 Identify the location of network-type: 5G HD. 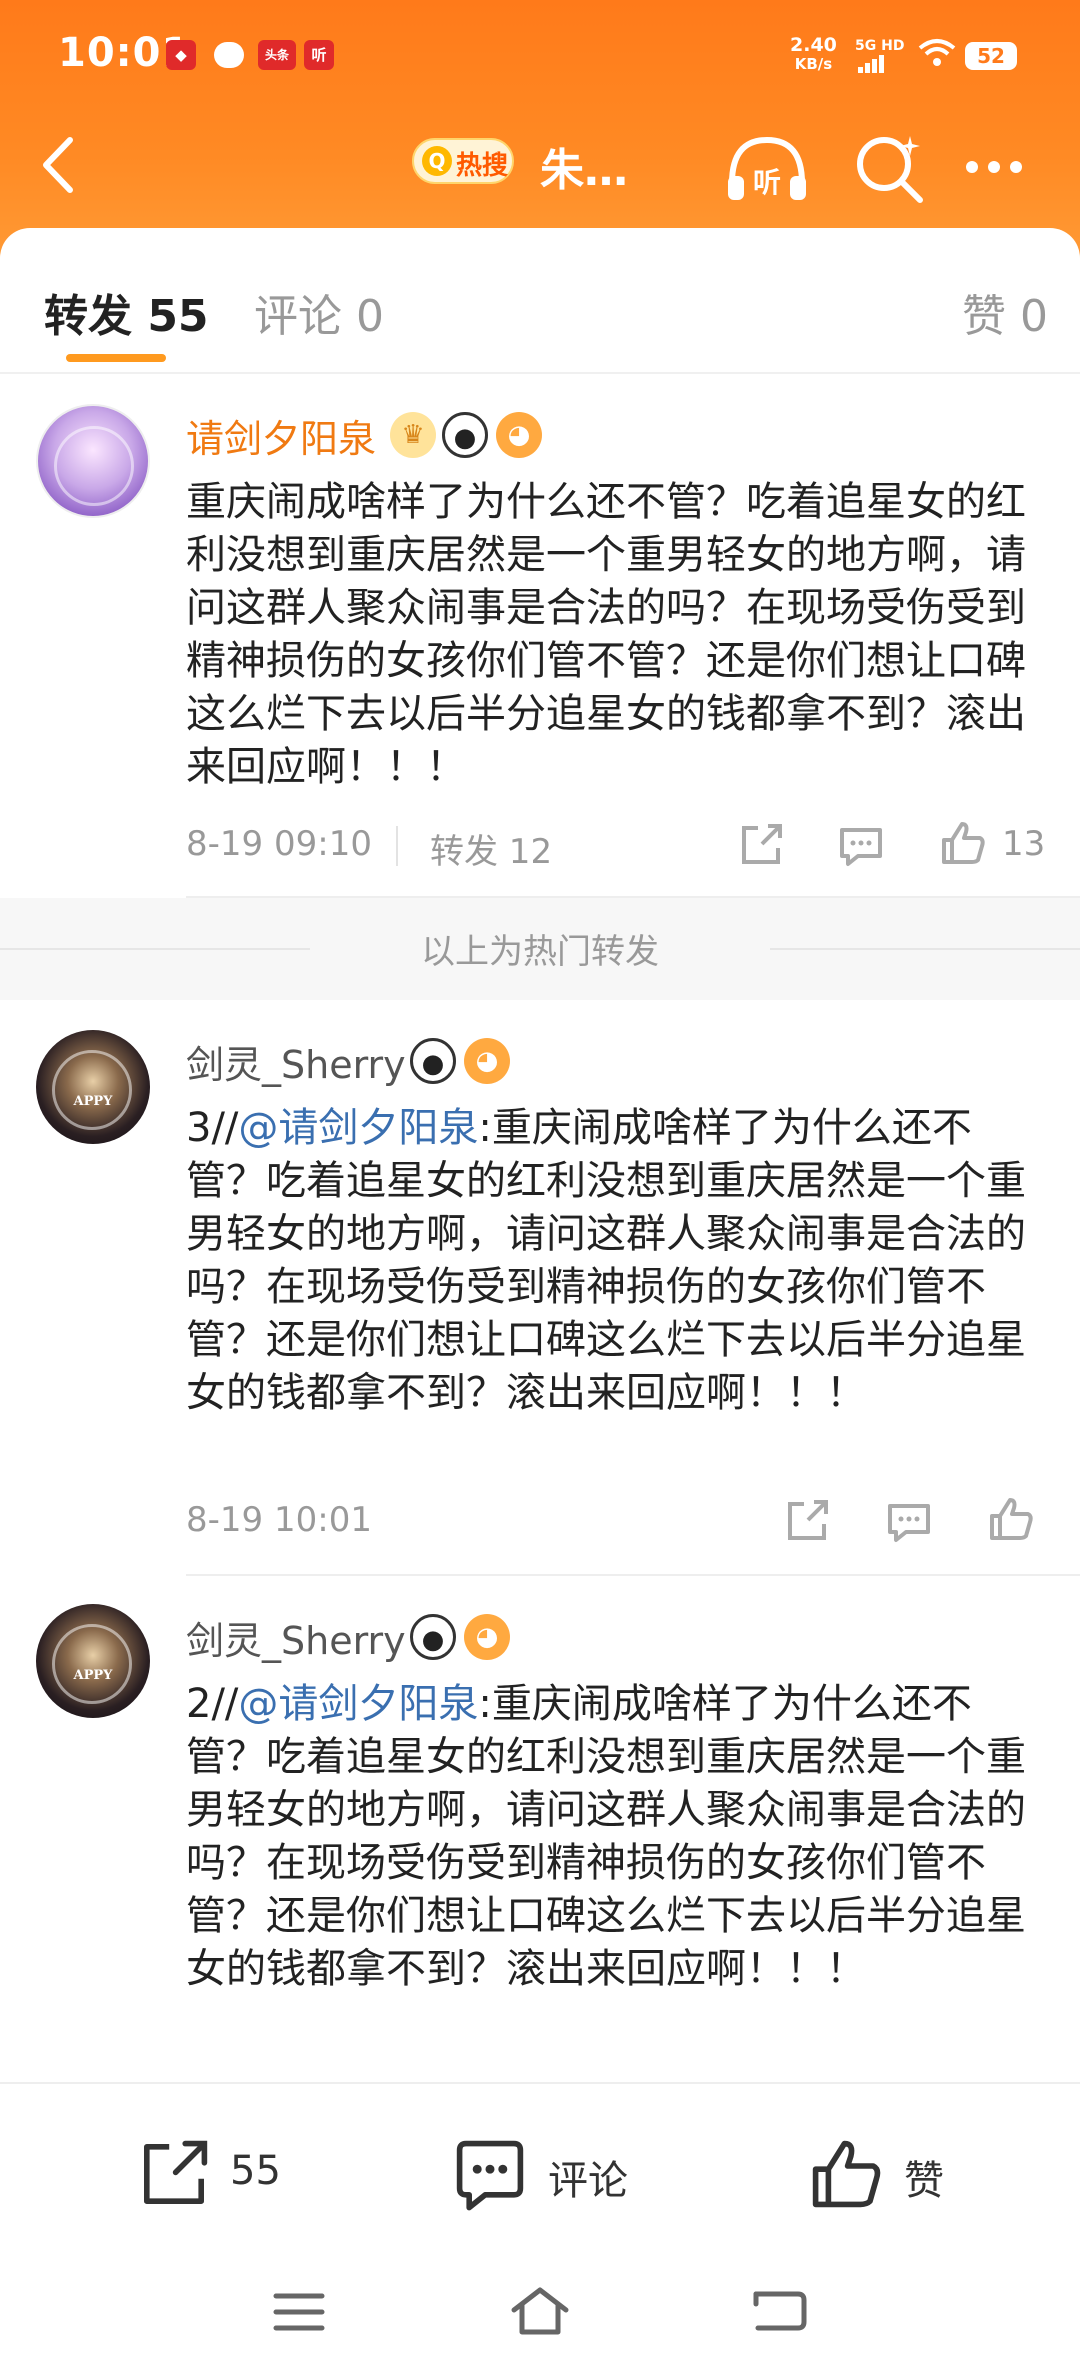
(880, 46).